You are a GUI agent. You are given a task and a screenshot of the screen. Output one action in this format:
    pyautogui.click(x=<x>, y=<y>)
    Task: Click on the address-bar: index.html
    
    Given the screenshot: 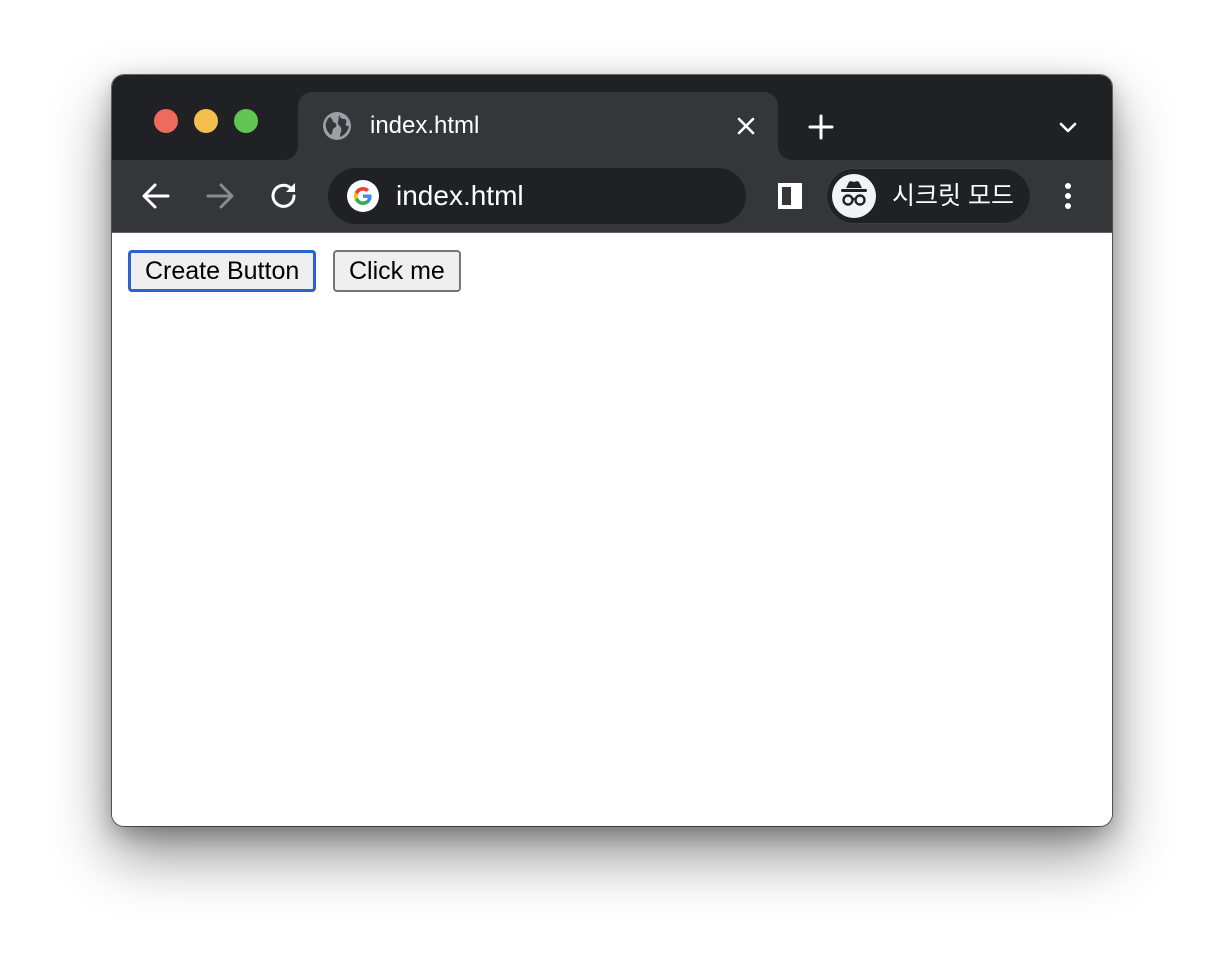 What is the action you would take?
    pyautogui.click(x=537, y=196)
    